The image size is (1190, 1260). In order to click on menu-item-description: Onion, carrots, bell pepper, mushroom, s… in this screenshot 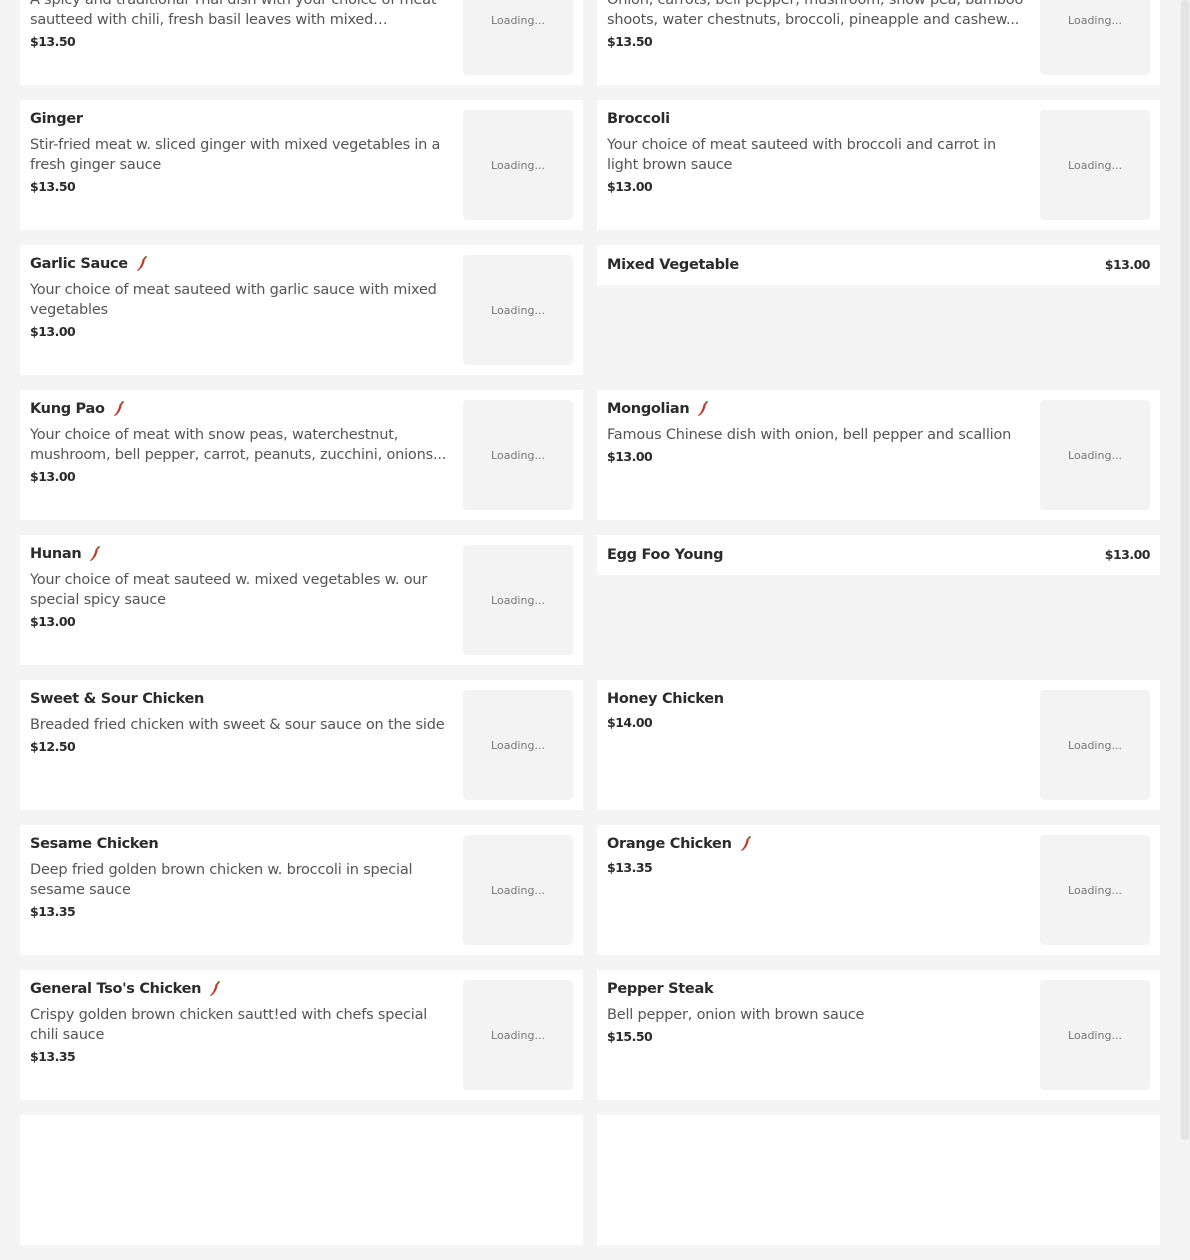, I will do `click(815, 14)`.